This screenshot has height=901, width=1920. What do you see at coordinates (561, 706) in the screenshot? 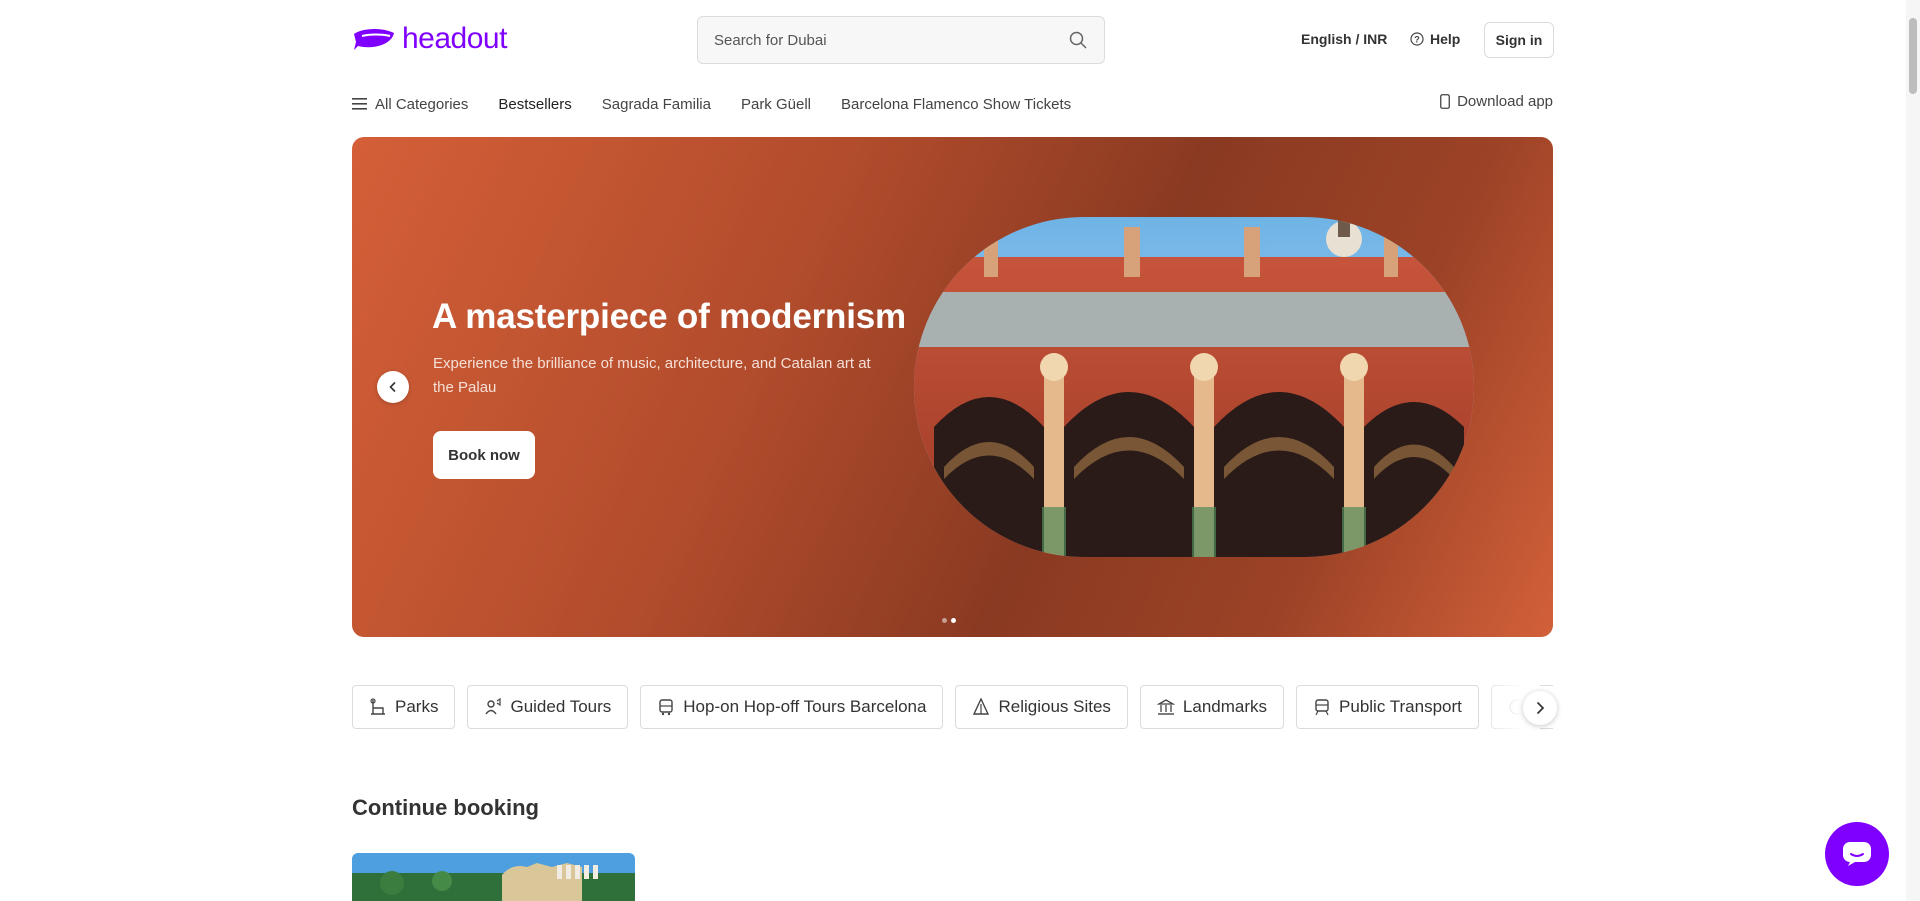
I see `chip-label: Guided Tours` at bounding box center [561, 706].